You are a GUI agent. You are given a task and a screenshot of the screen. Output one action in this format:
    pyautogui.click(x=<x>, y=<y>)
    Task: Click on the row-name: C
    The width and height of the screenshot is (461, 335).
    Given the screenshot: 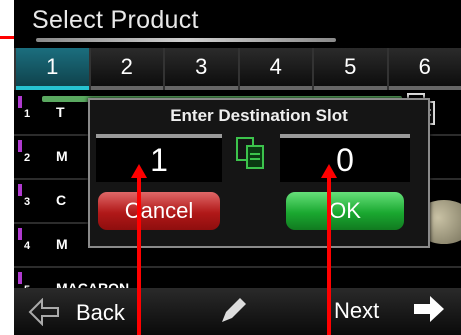 What is the action you would take?
    pyautogui.click(x=61, y=200)
    